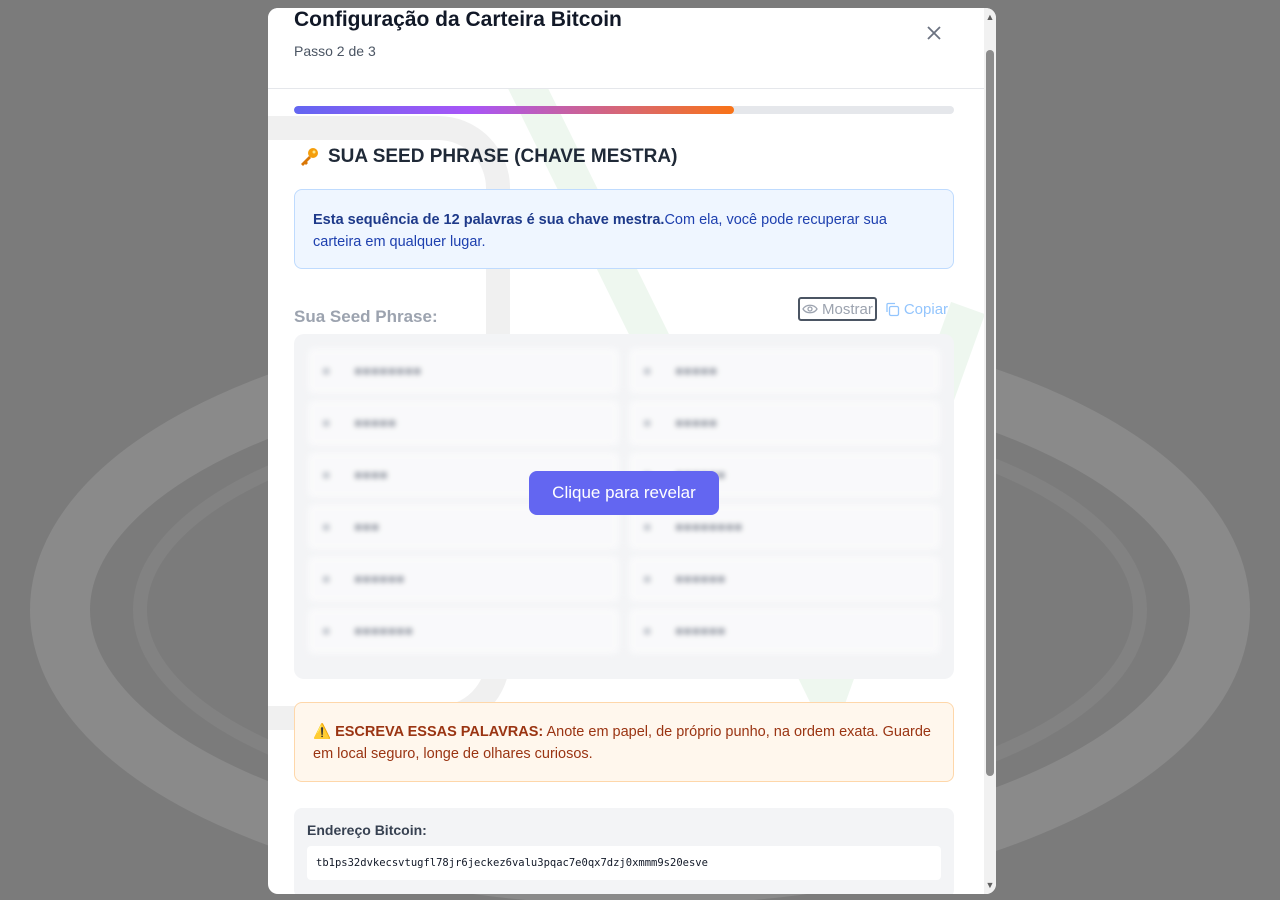  What do you see at coordinates (990, 17) in the screenshot?
I see `scroll-up-arrow-icon: ▲` at bounding box center [990, 17].